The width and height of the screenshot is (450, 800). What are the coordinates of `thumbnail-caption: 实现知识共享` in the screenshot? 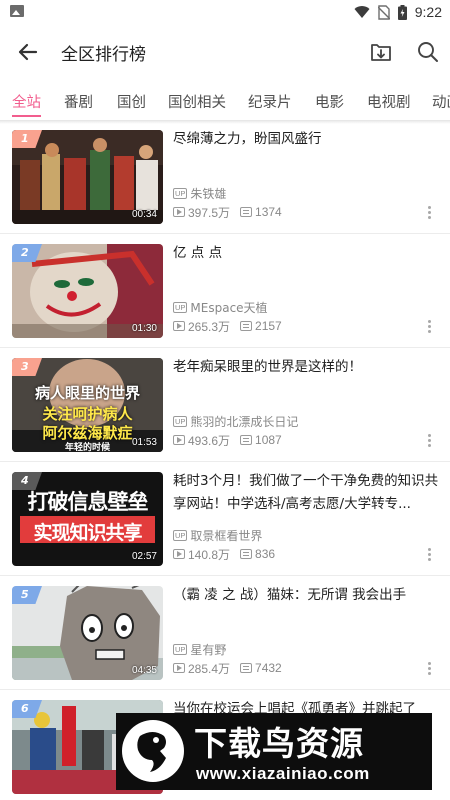 It's located at (87, 533).